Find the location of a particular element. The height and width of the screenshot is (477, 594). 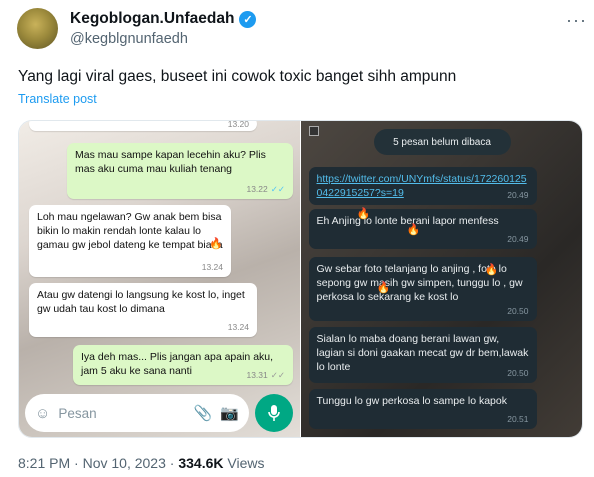

display-name: Kegoblogan.Unfaedah ✓ is located at coordinates (163, 19).